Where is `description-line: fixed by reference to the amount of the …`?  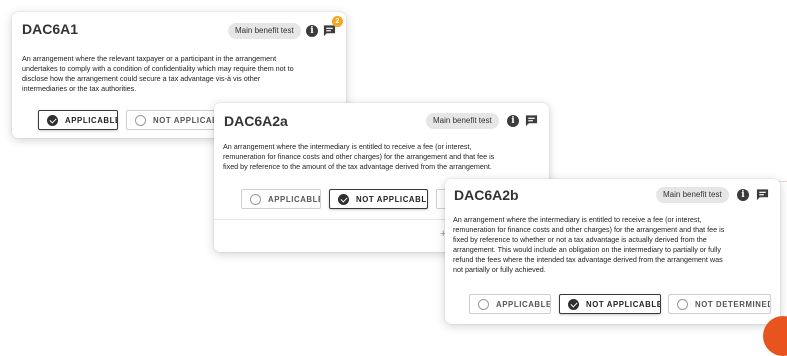
description-line: fixed by reference to the amount of the … is located at coordinates (357, 166).